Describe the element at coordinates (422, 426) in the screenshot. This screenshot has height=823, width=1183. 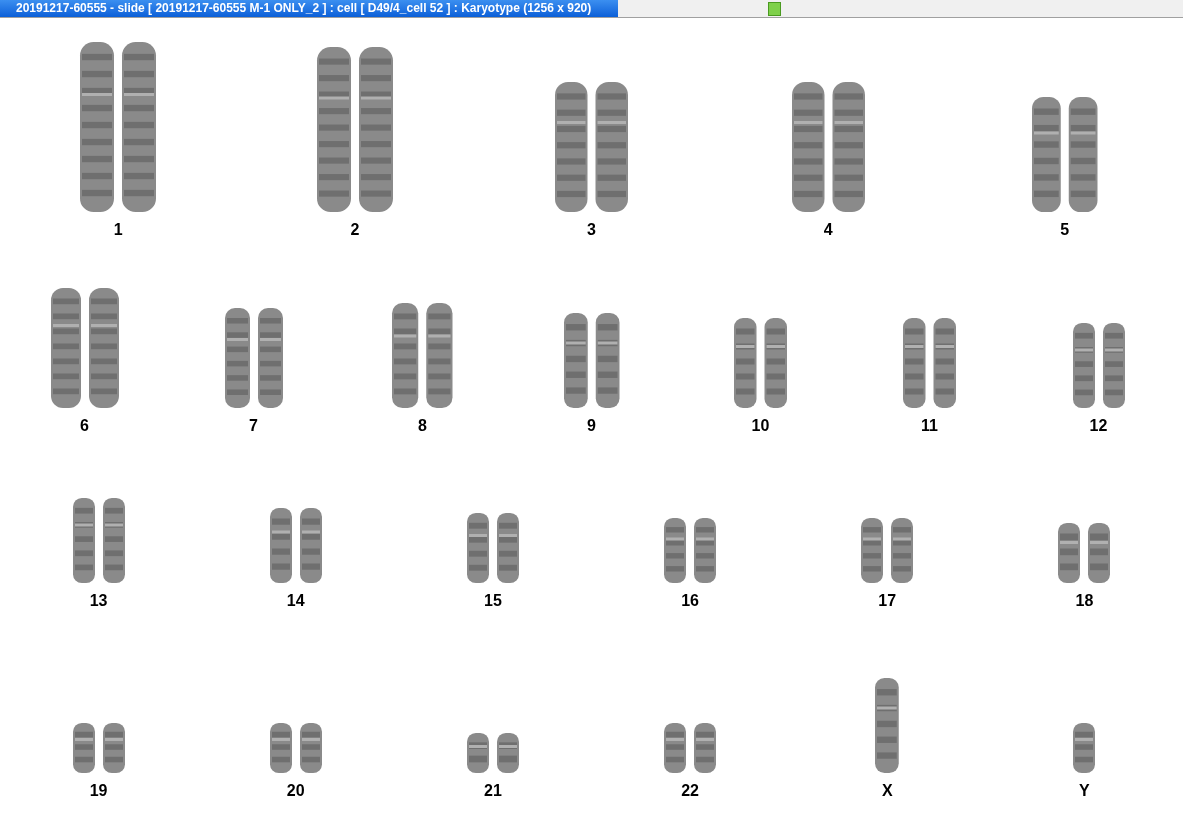
I see `chromosome-number: 8` at that location.